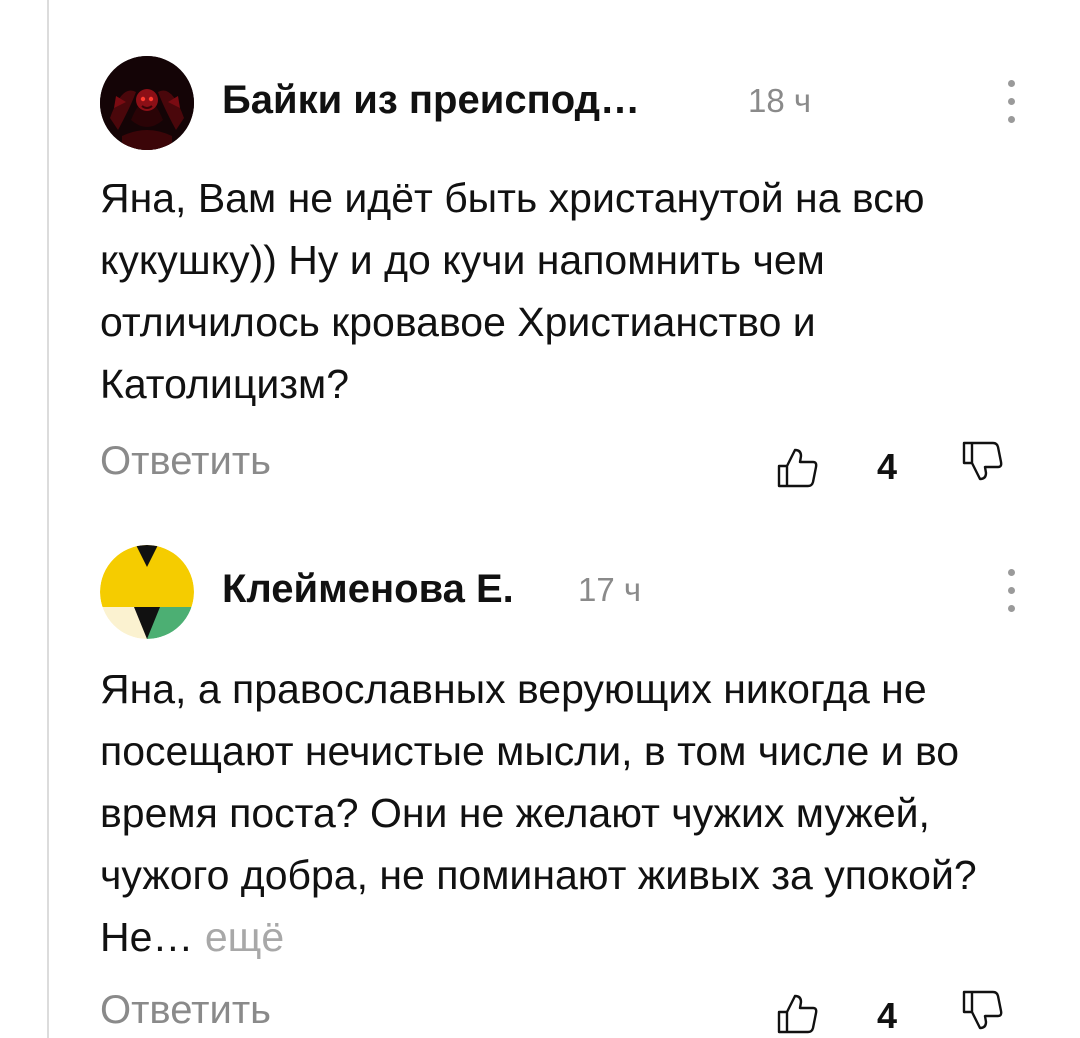 The height and width of the screenshot is (1038, 1080). I want to click on comment-header: Байки из преиспод… 18 ч, so click(560, 103).